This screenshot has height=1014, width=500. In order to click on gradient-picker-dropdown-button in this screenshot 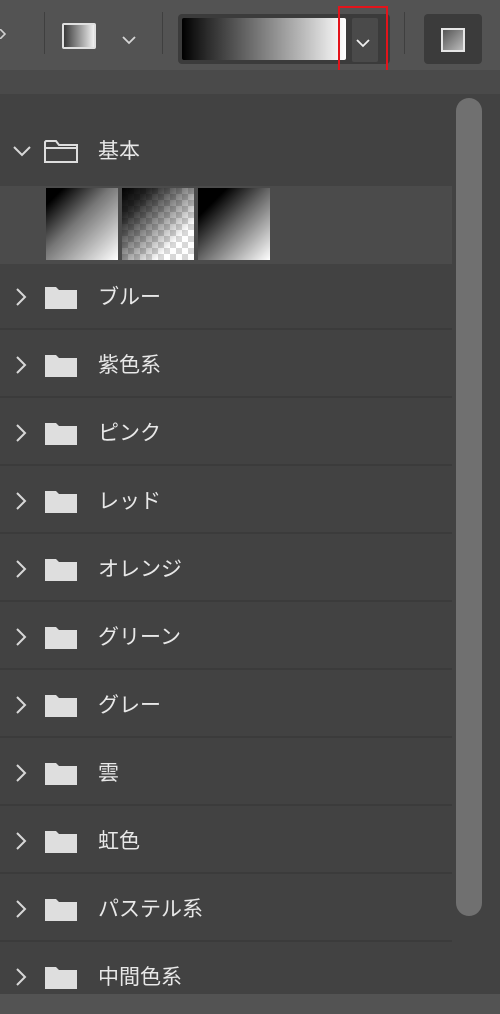, I will do `click(363, 40)`.